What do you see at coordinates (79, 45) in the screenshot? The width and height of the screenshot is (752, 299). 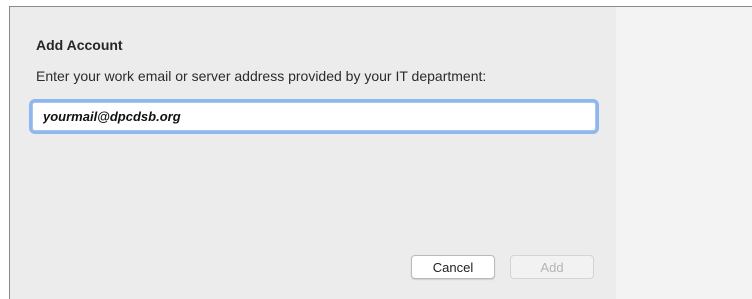 I see `dialog-title: Add Account` at bounding box center [79, 45].